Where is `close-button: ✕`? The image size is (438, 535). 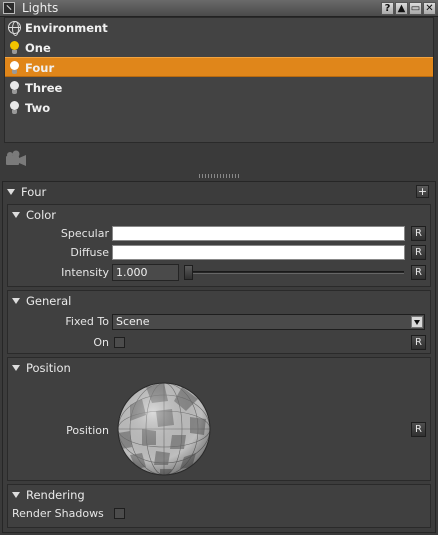 close-button: ✕ is located at coordinates (429, 8).